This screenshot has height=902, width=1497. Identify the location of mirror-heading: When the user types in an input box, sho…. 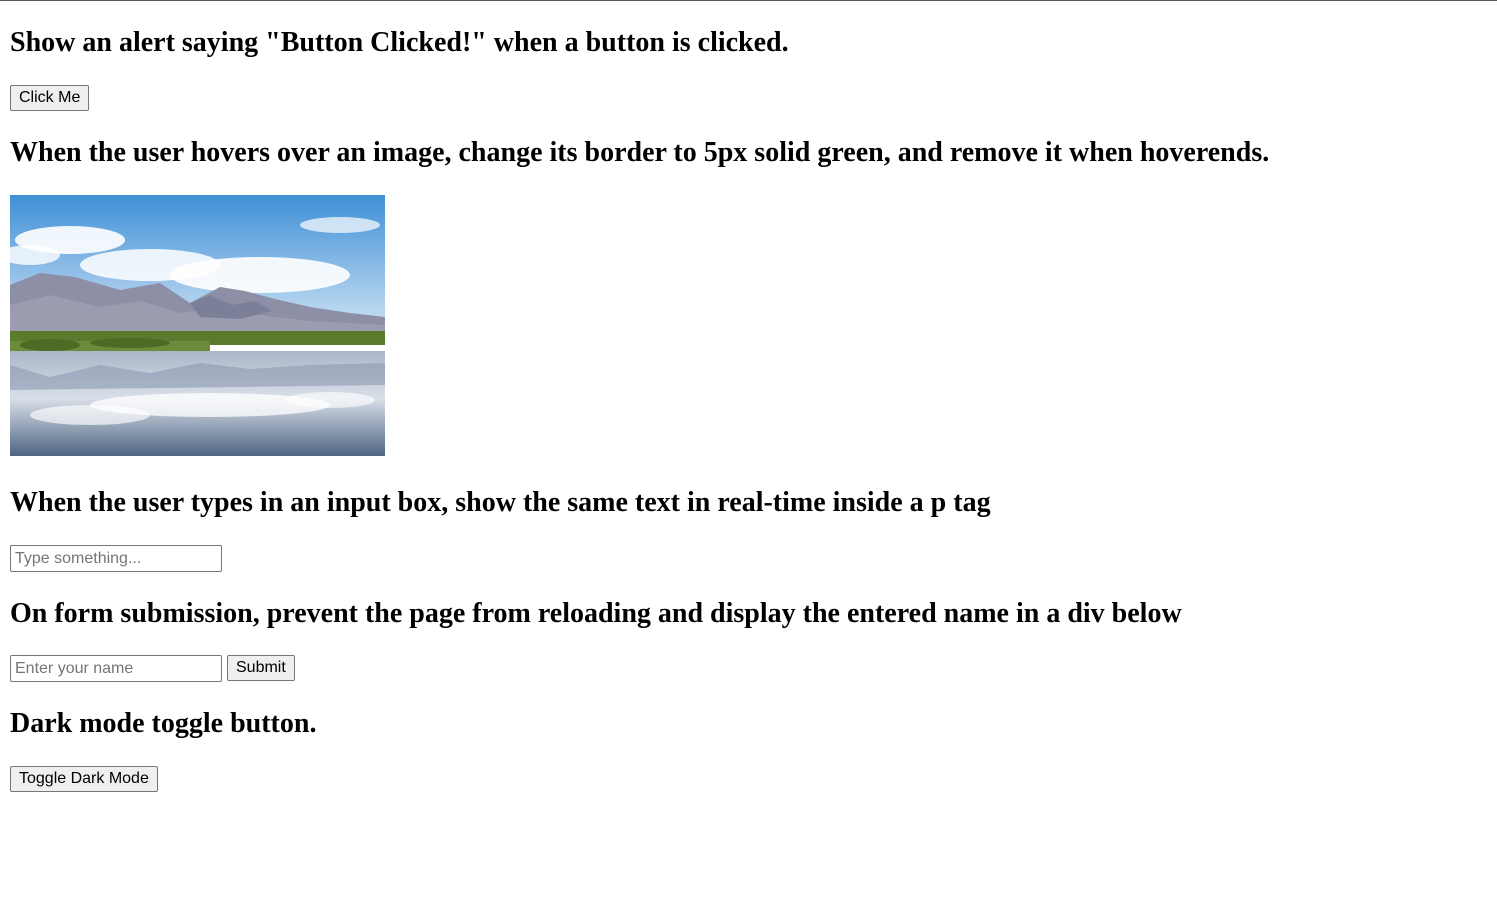
(500, 502).